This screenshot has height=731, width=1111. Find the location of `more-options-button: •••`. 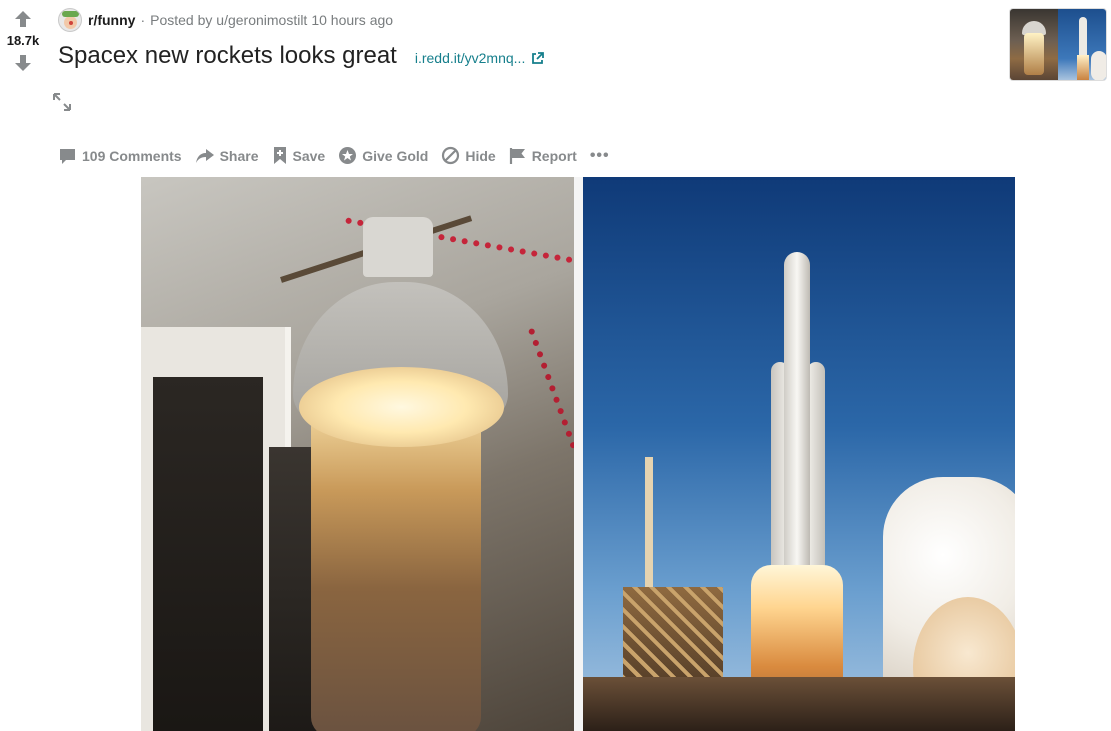

more-options-button: ••• is located at coordinates (600, 156).